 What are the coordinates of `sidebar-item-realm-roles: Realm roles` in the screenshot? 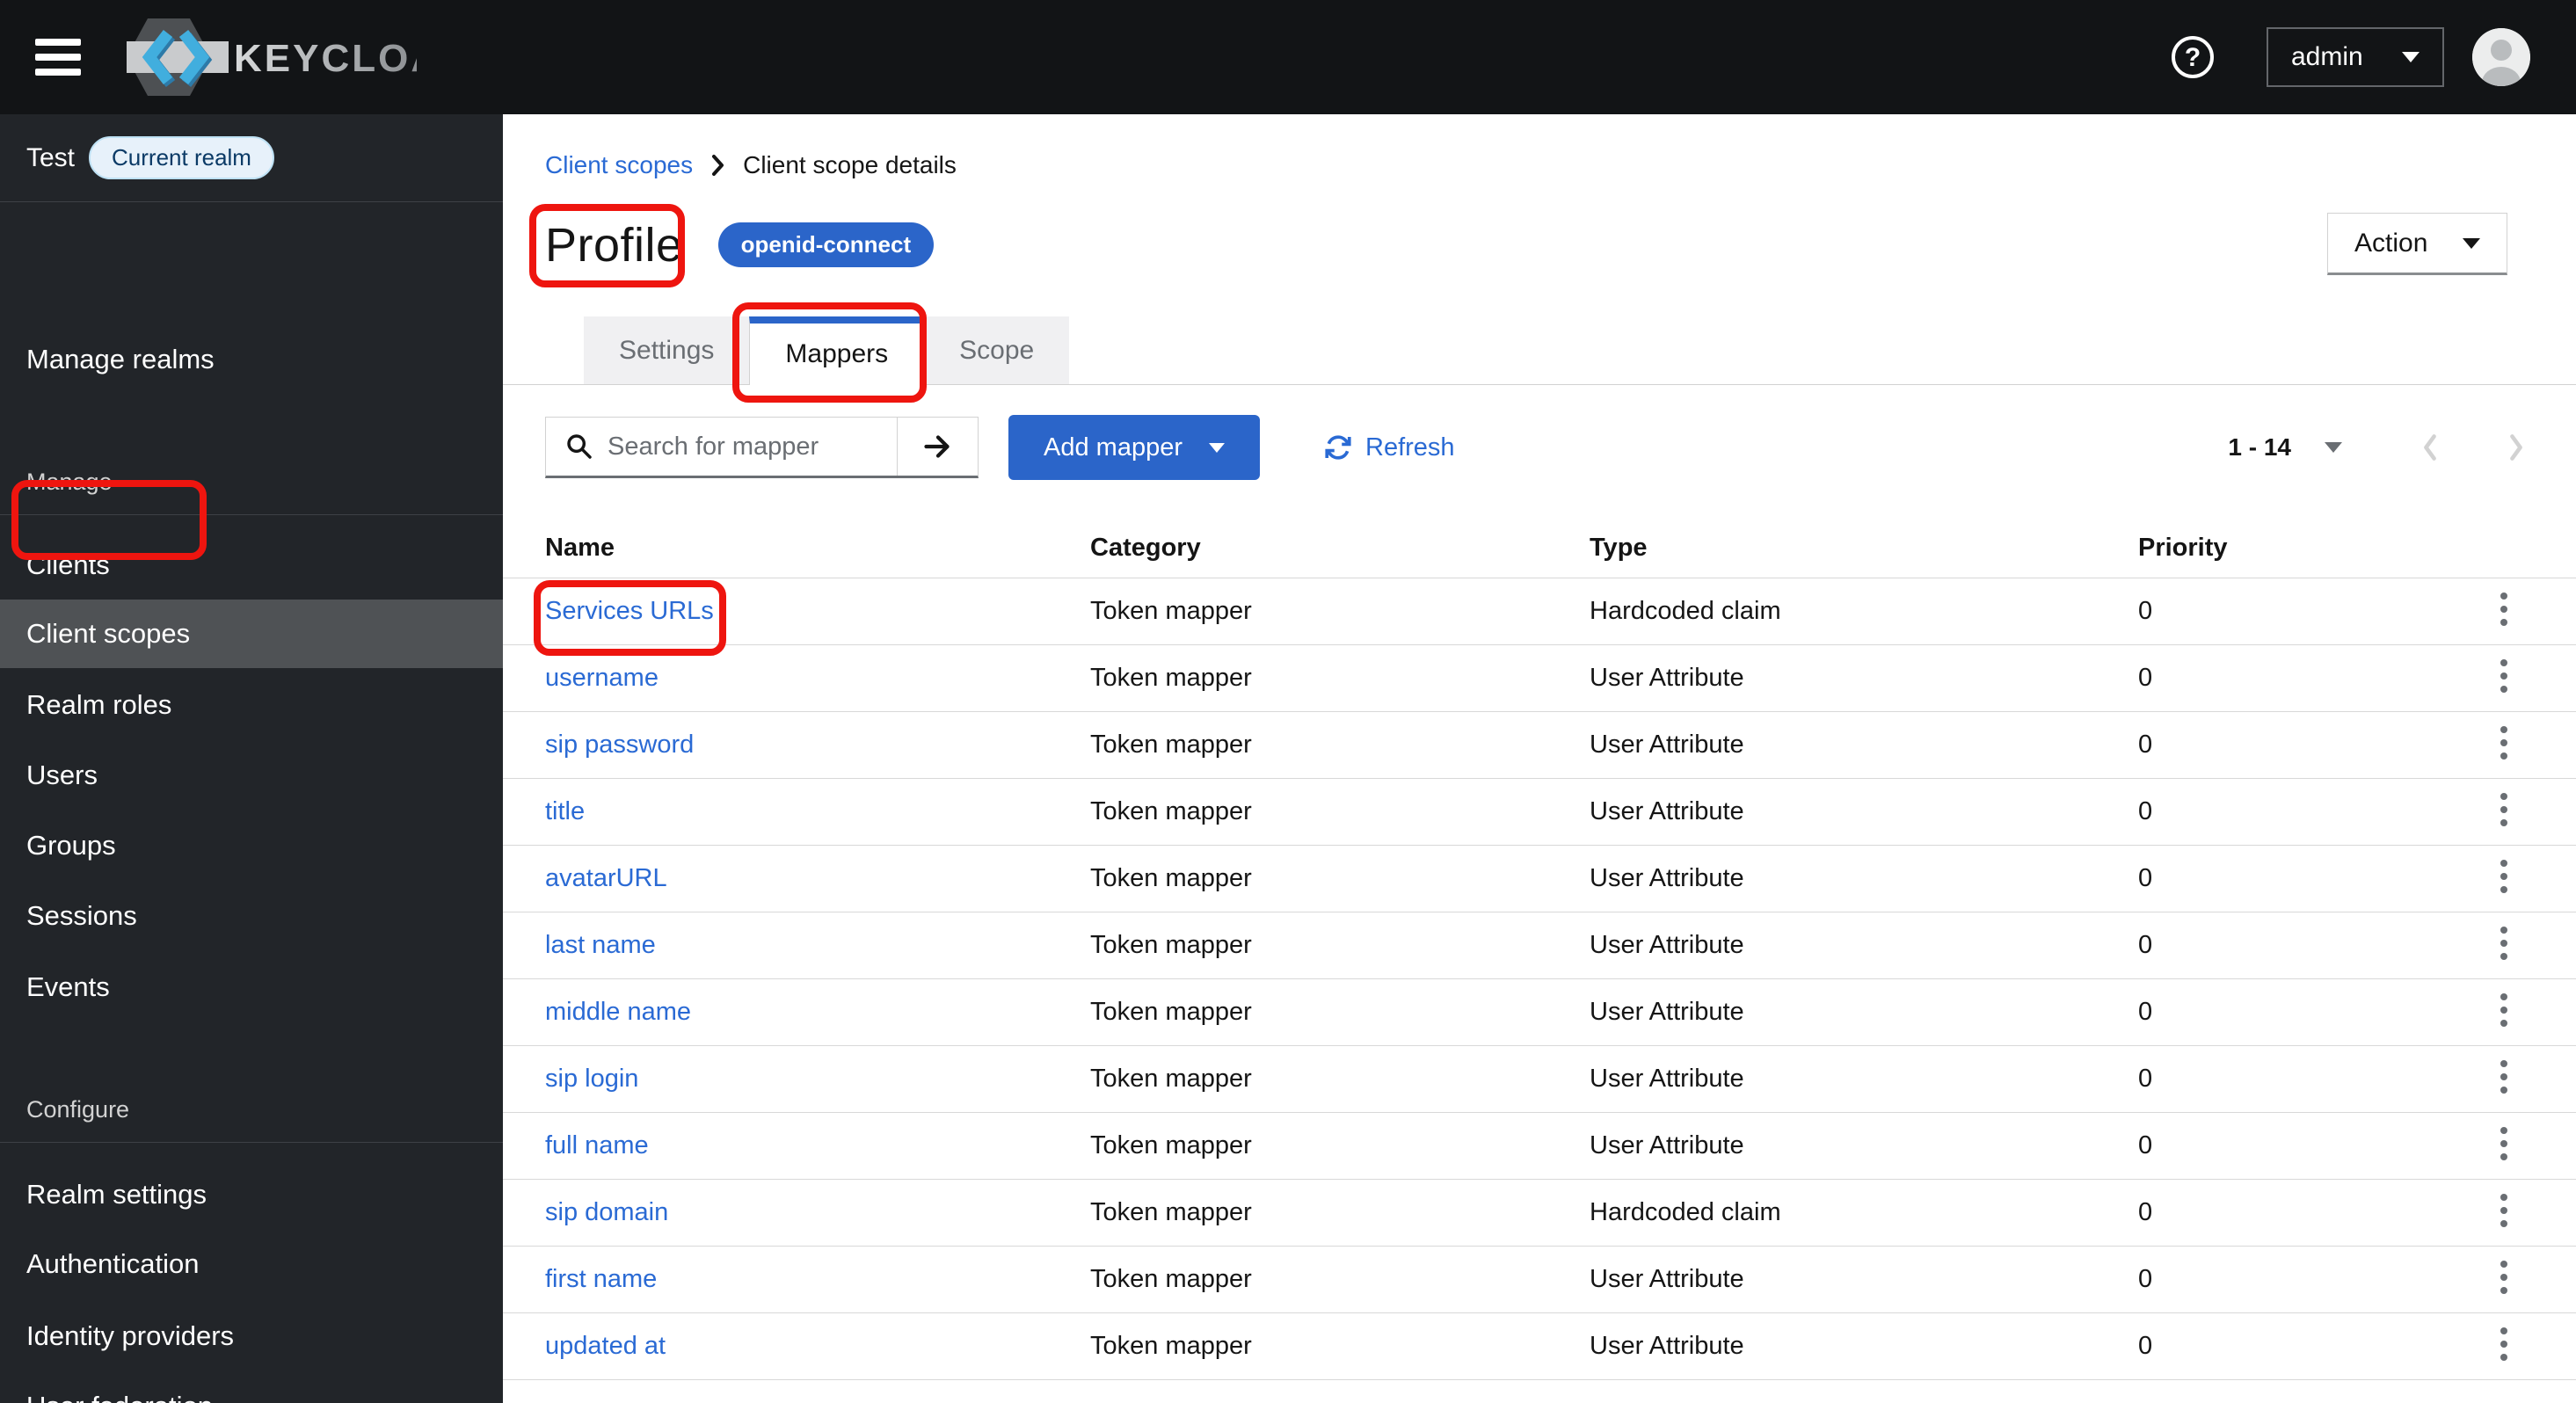 It's located at (252, 705).